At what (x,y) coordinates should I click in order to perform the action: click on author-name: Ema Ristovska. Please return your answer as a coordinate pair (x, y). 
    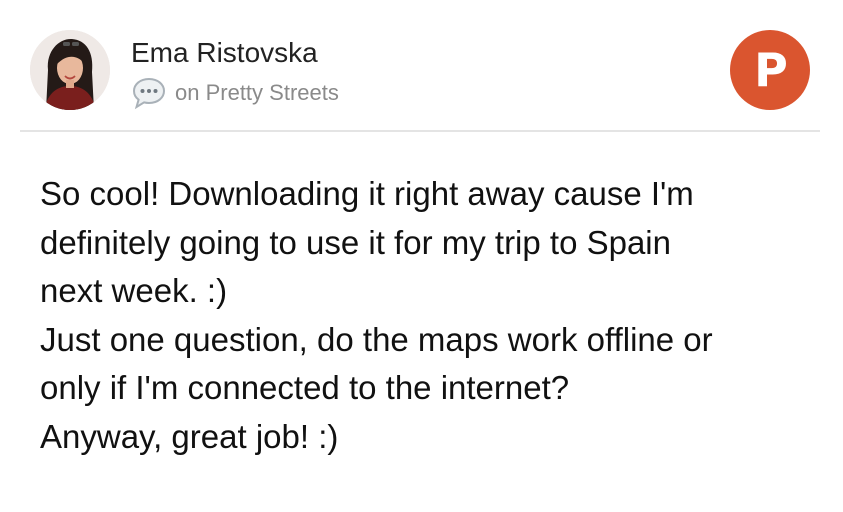
    Looking at the image, I should click on (224, 53).